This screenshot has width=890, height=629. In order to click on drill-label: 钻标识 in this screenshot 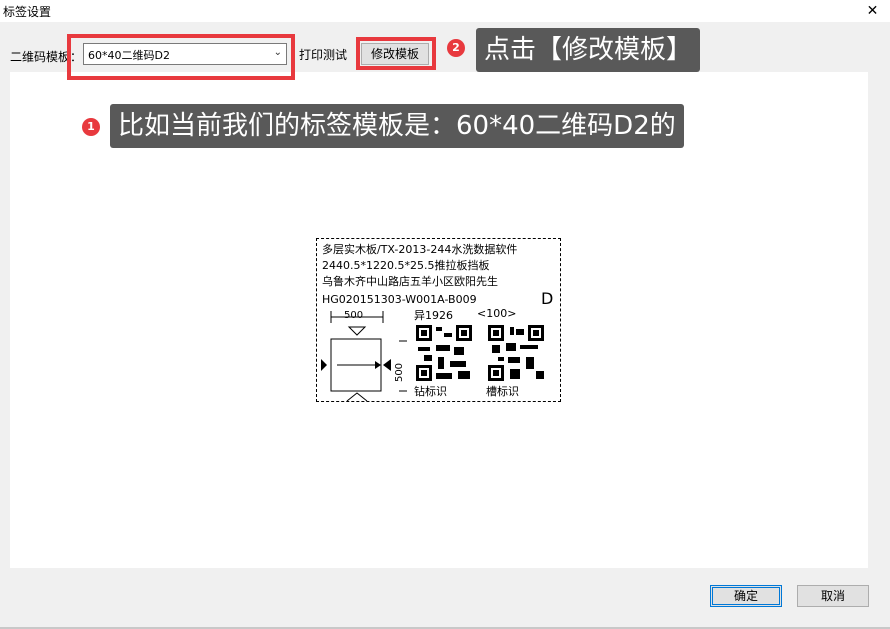, I will do `click(430, 391)`.